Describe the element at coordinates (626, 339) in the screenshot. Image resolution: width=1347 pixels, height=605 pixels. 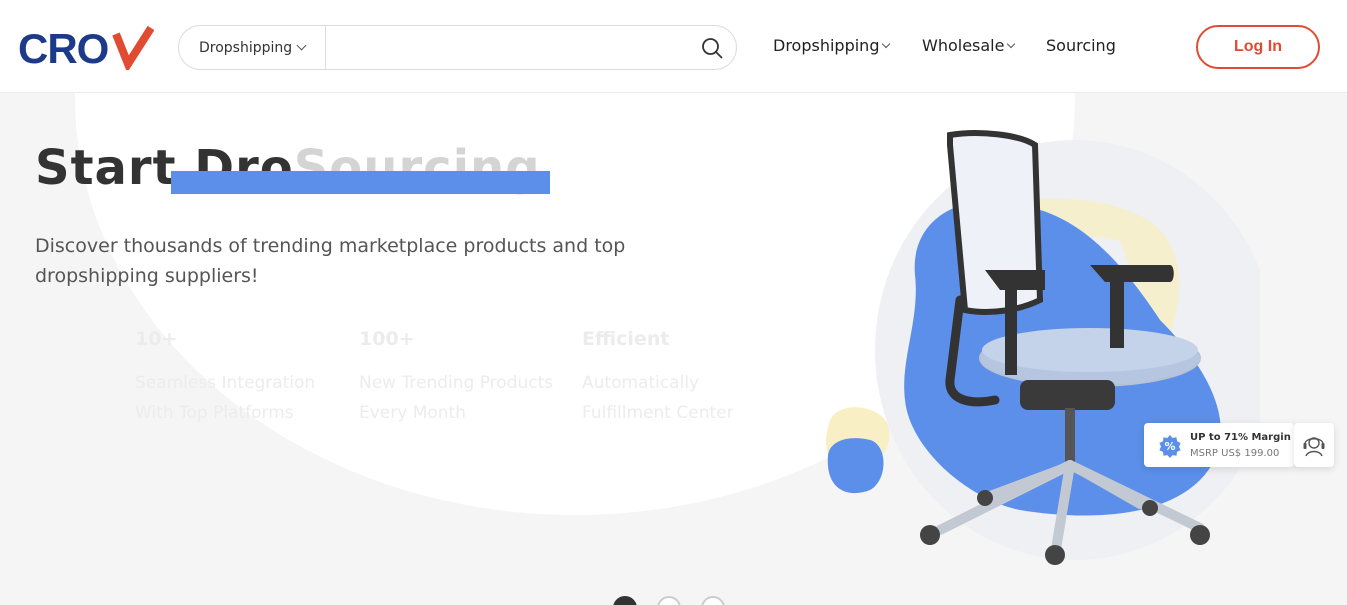
I see `stat-number: Efficient` at that location.